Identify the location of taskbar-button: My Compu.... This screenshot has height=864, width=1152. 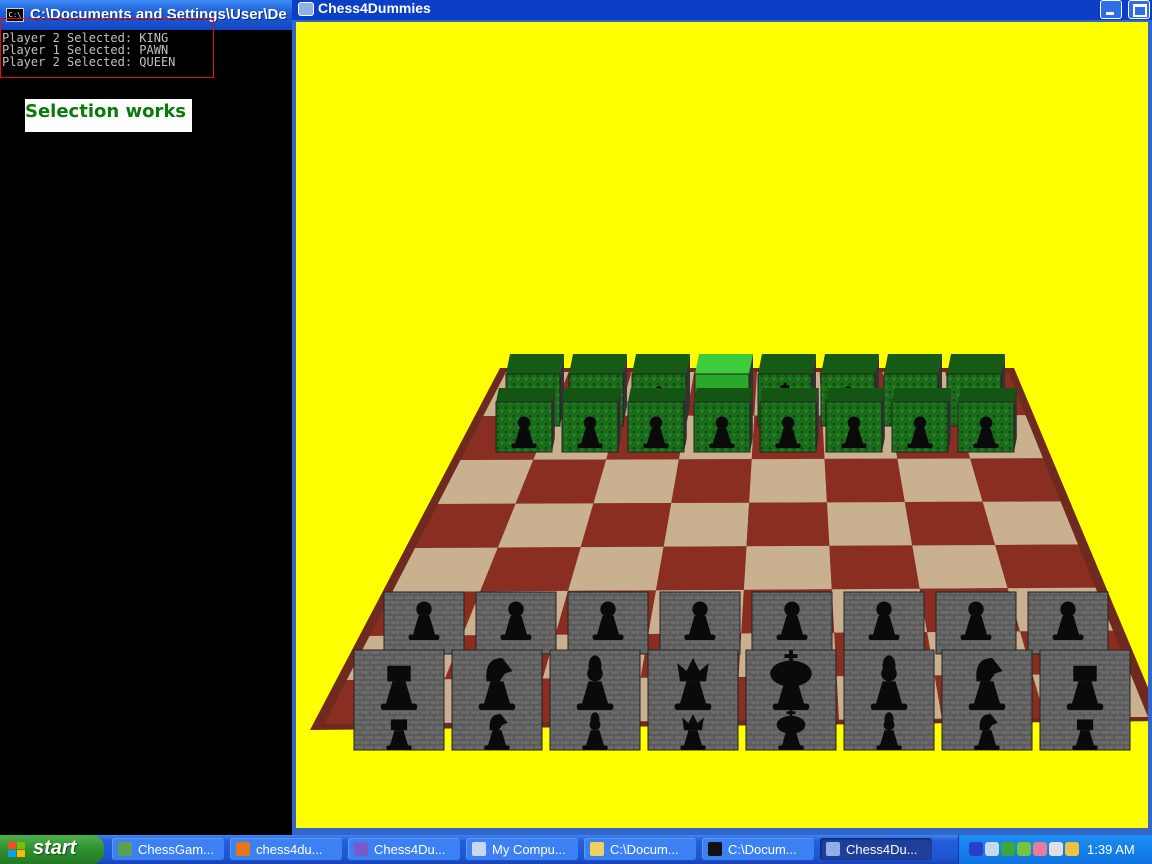
(522, 849).